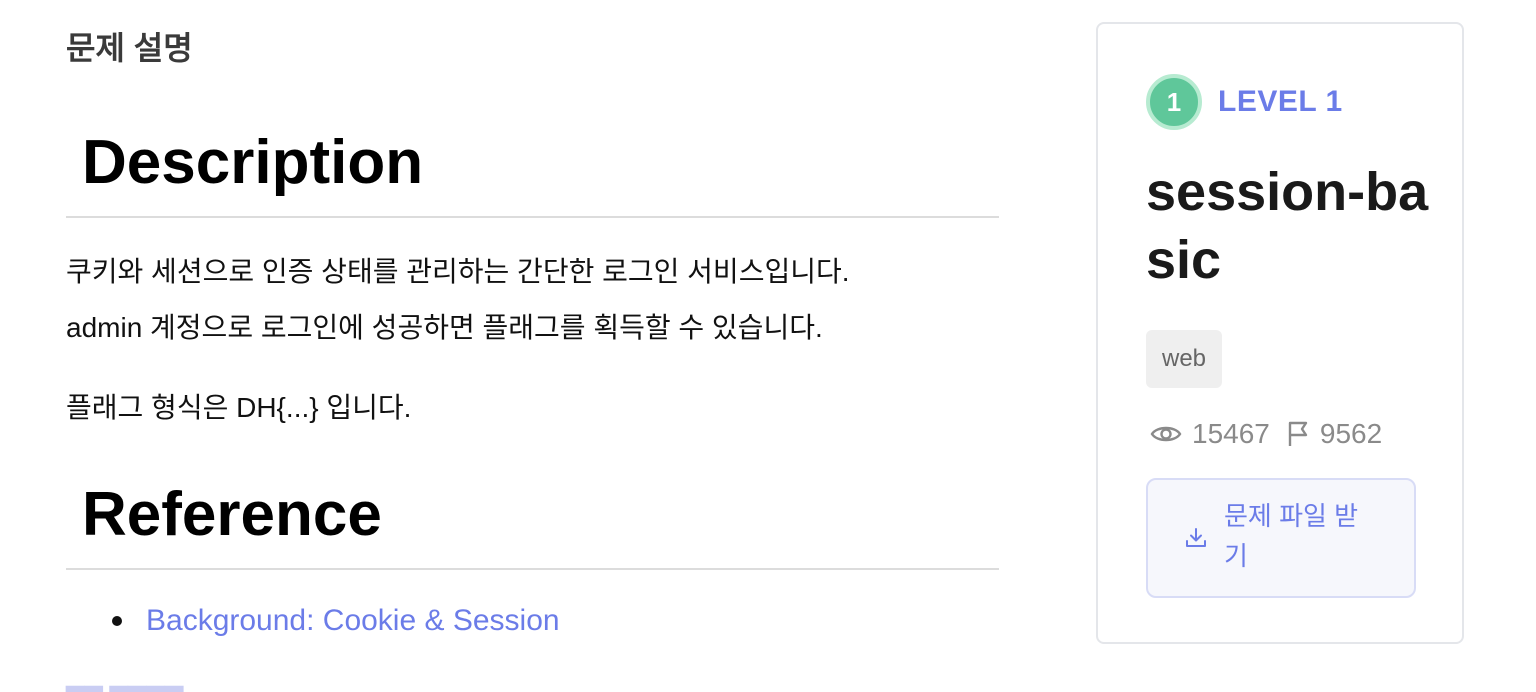 This screenshot has height=692, width=1536. Describe the element at coordinates (1231, 433) in the screenshot. I see `view-count: 15467` at that location.